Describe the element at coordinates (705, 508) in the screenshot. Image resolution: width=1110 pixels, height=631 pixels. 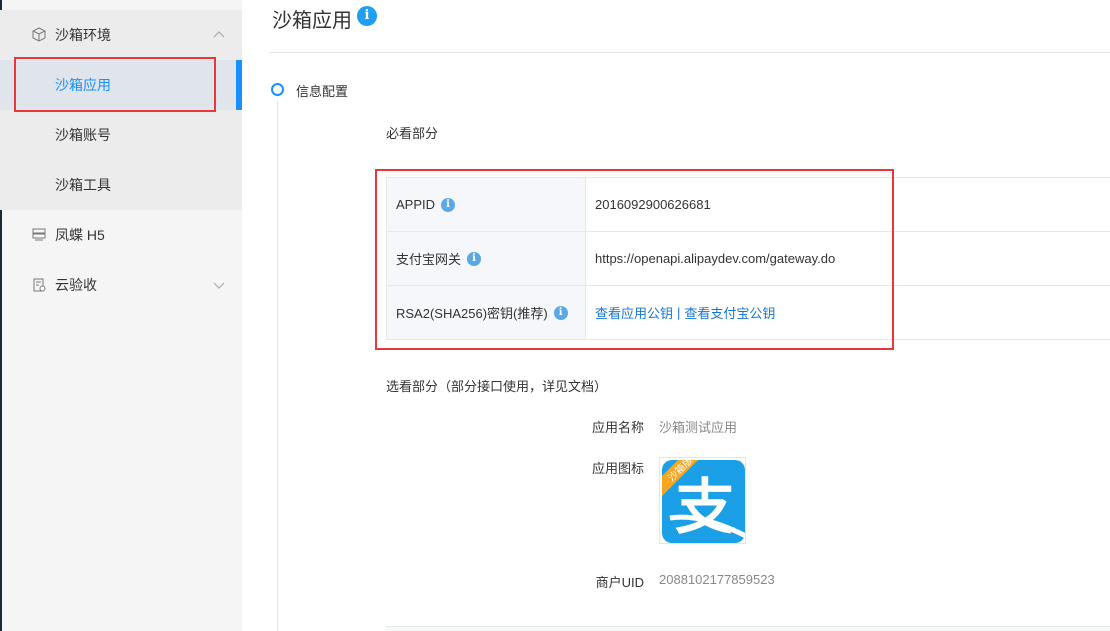
I see `alipay-glyph: 支` at that location.